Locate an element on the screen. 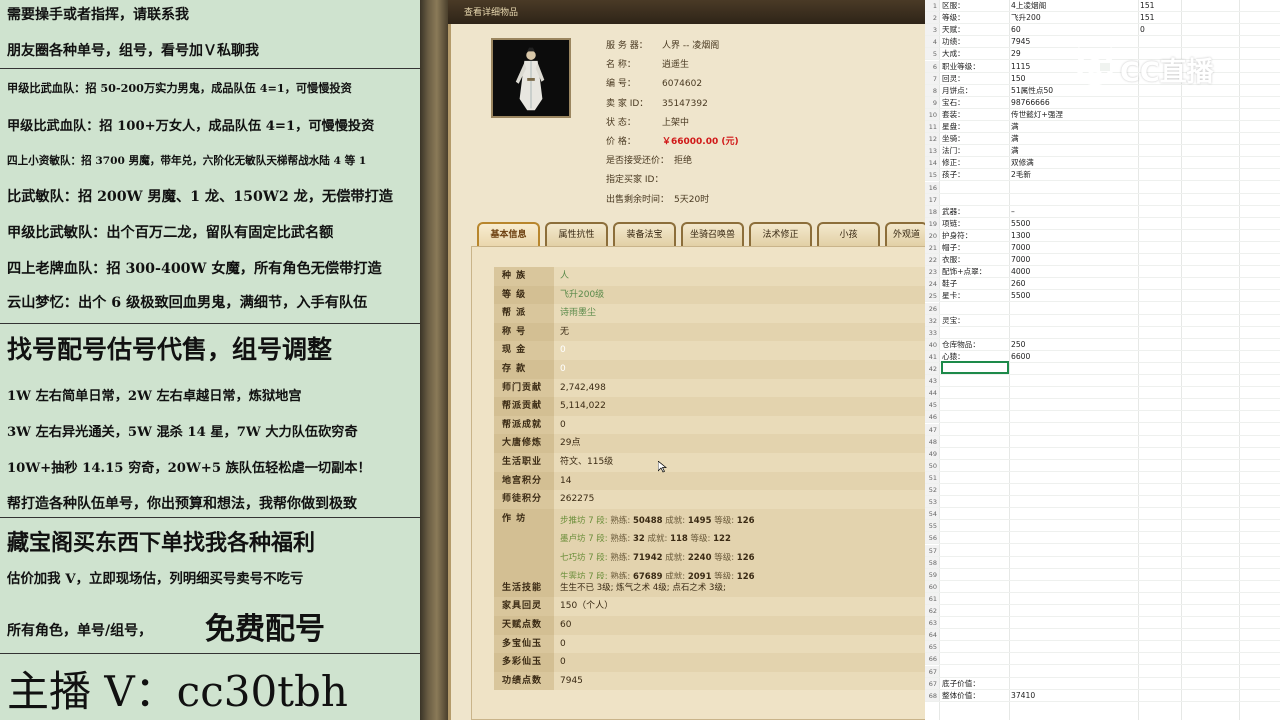  tab-7: 外观道 is located at coordinates (906, 234).